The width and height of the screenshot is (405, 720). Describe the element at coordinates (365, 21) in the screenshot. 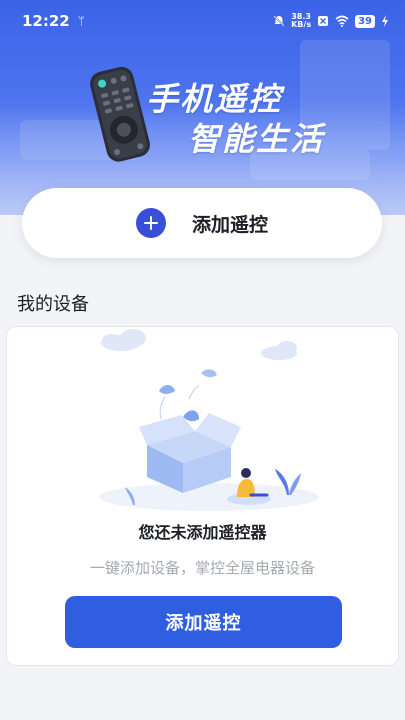

I see `battery-icon: 39` at that location.